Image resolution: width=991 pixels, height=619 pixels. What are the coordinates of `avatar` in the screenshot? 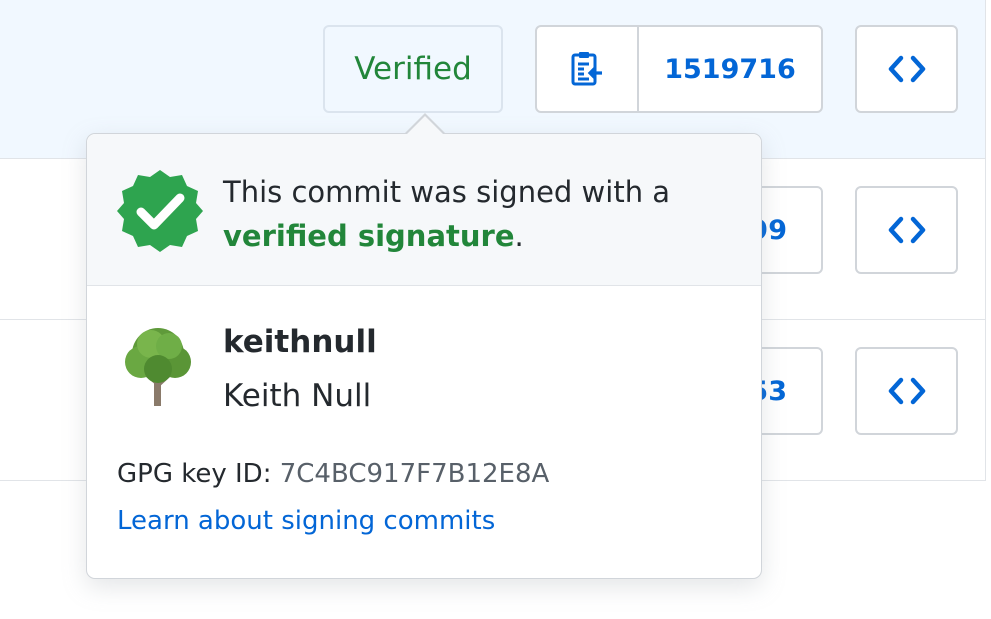 It's located at (158, 369).